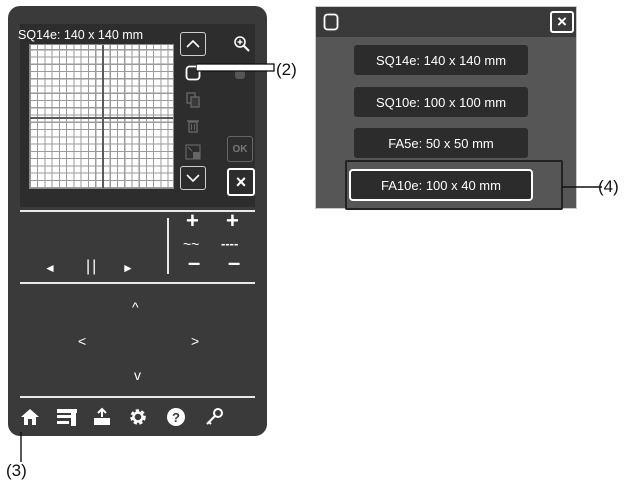 The width and height of the screenshot is (627, 490). What do you see at coordinates (194, 263) in the screenshot?
I see `stitch-width-decrease: –` at bounding box center [194, 263].